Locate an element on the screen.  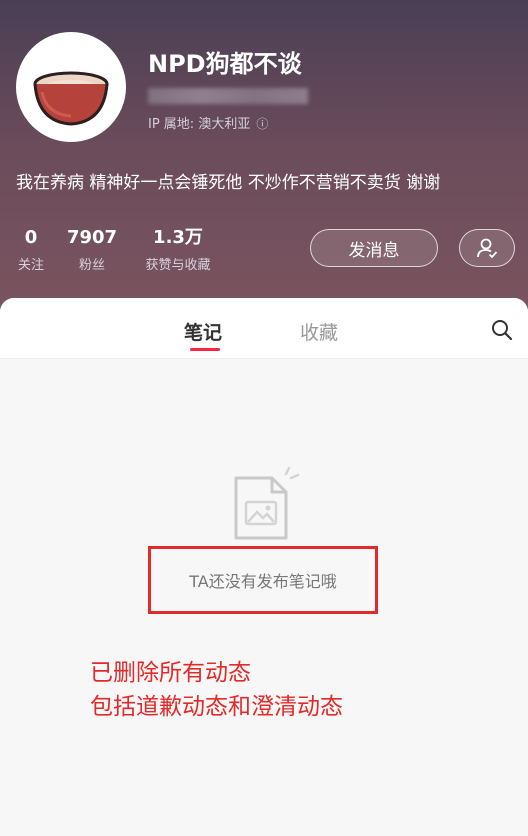
following-label: 关注 is located at coordinates (30, 265).